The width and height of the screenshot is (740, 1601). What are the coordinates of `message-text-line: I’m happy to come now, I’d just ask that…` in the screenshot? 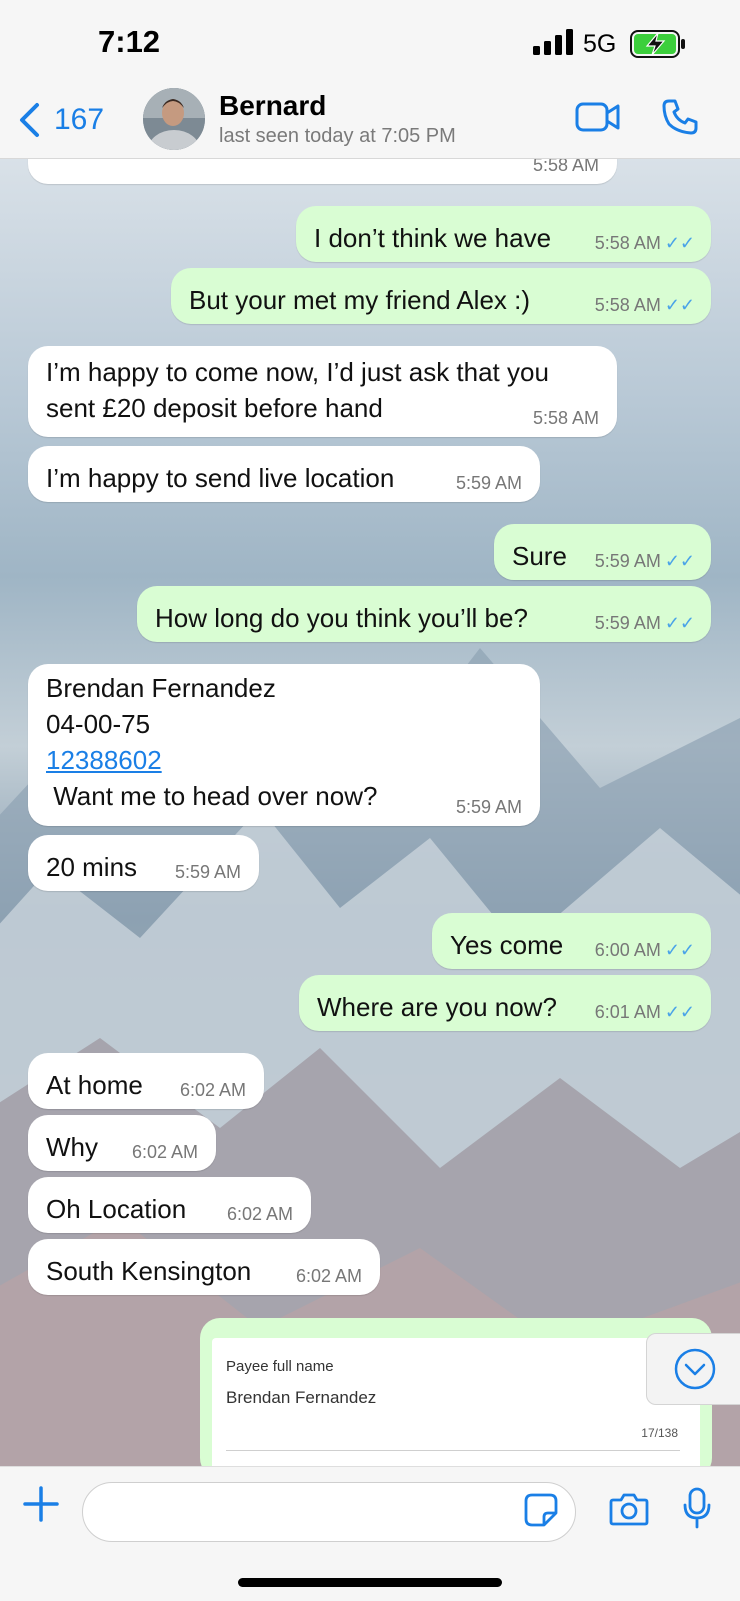 It's located at (297, 372).